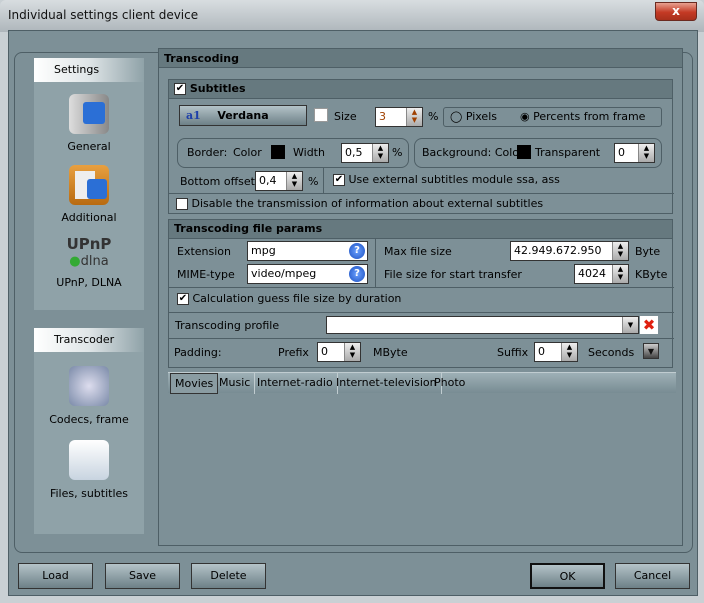 This screenshot has width=704, height=603. What do you see at coordinates (646, 153) in the screenshot?
I see `transparent-spinner: ▲ ▼` at bounding box center [646, 153].